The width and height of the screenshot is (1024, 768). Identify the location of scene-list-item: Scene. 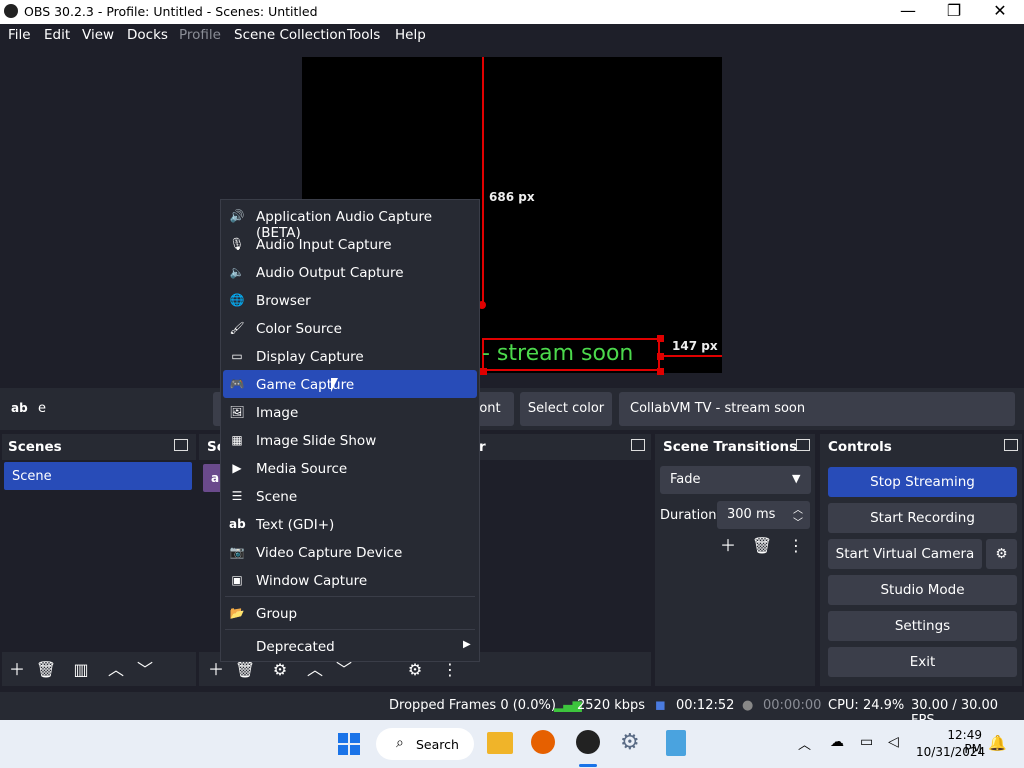
(98, 476).